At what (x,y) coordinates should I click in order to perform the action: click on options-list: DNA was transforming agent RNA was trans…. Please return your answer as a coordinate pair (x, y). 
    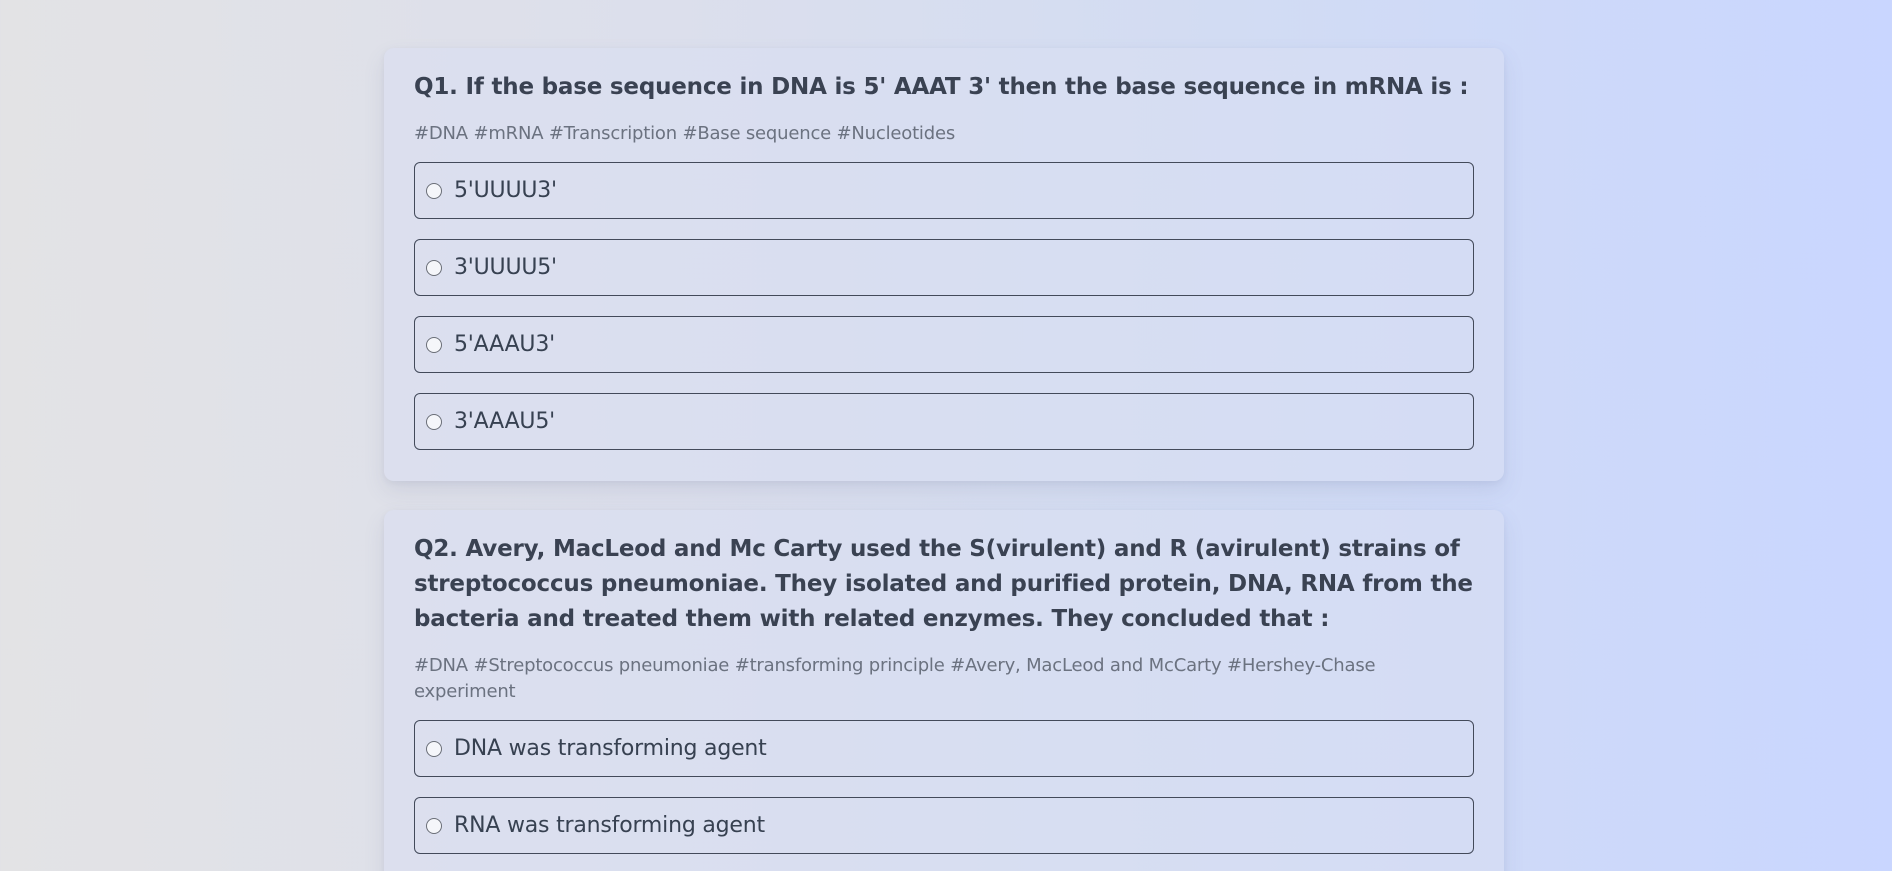
    Looking at the image, I should click on (944, 787).